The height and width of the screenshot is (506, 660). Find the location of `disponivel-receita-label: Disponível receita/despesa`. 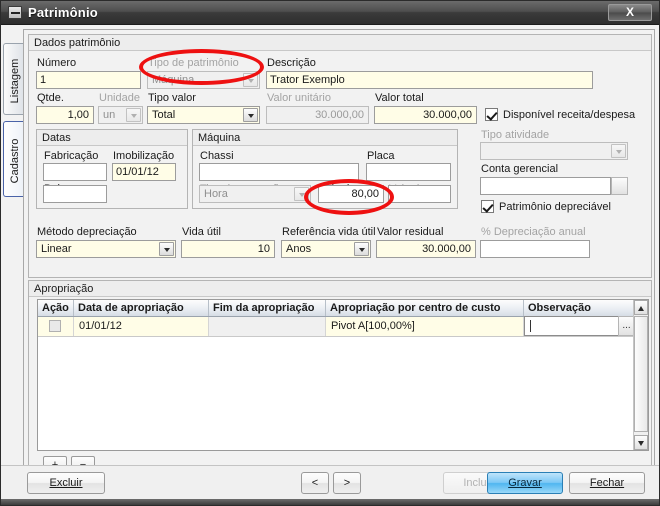

disponivel-receita-label: Disponível receita/despesa is located at coordinates (569, 115).